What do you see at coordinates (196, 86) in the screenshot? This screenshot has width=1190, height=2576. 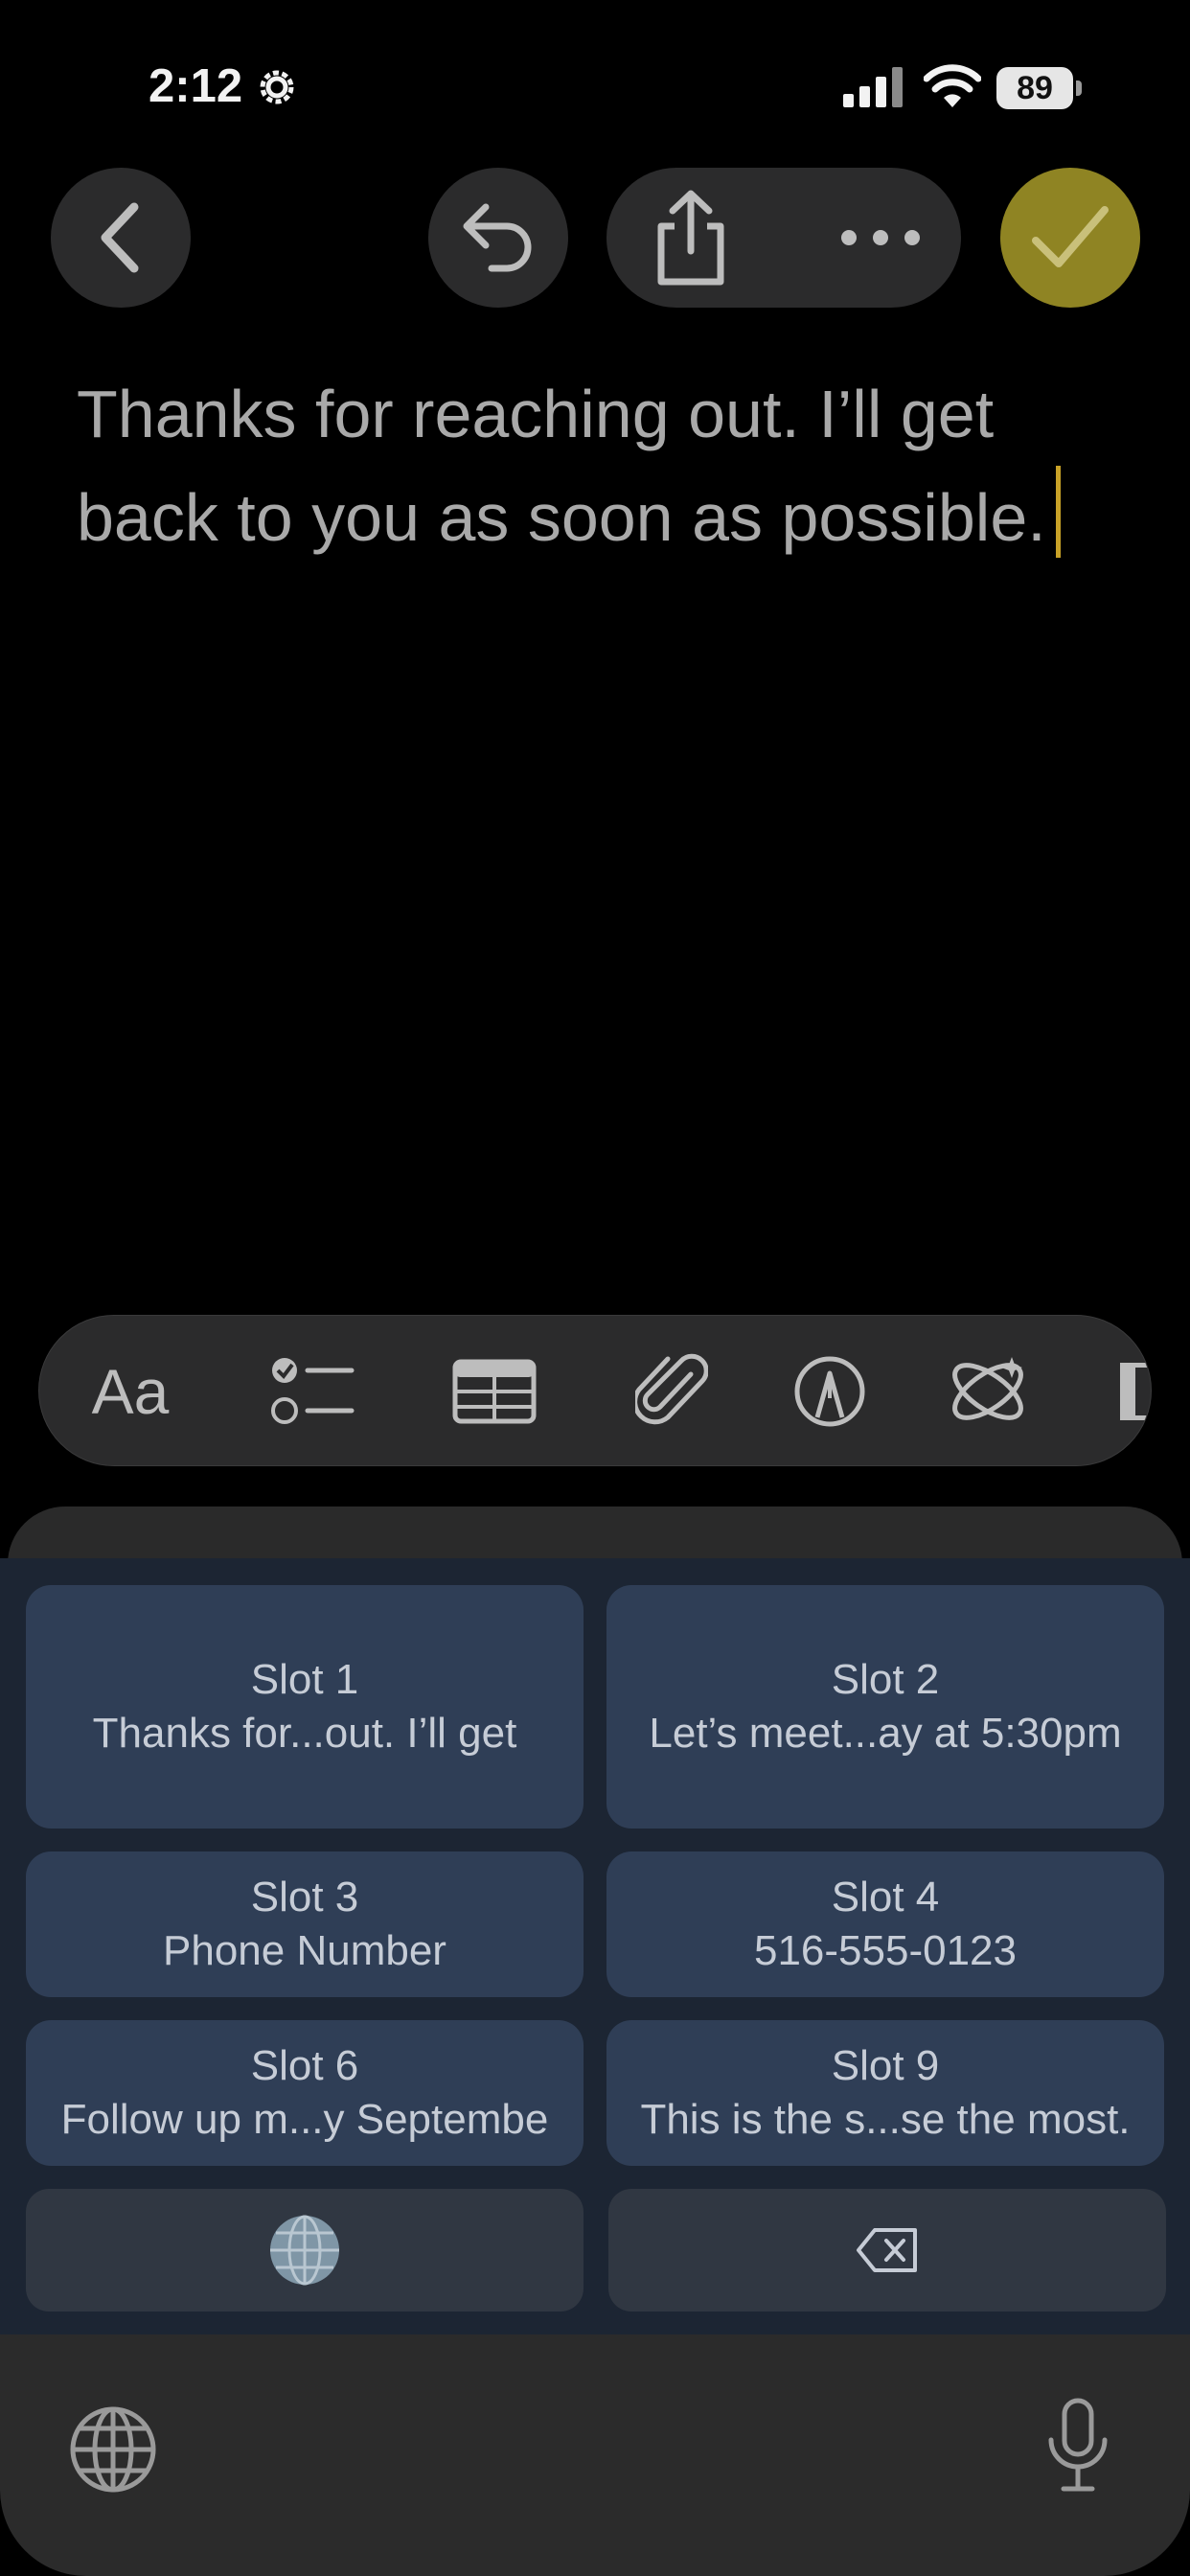 I see `status-time: 2:12` at bounding box center [196, 86].